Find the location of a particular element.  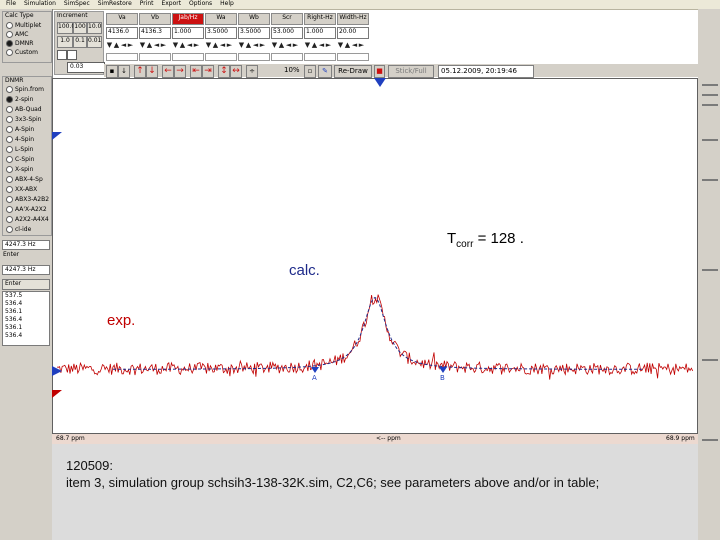

stop-icon: ■ is located at coordinates (379, 71).